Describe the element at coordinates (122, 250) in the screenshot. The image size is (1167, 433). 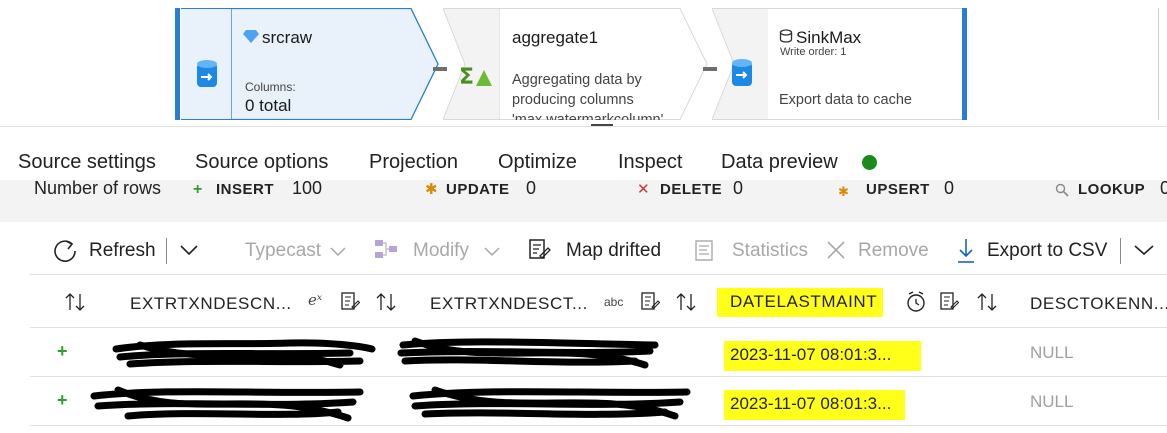
I see `refresh-label: Refresh` at that location.